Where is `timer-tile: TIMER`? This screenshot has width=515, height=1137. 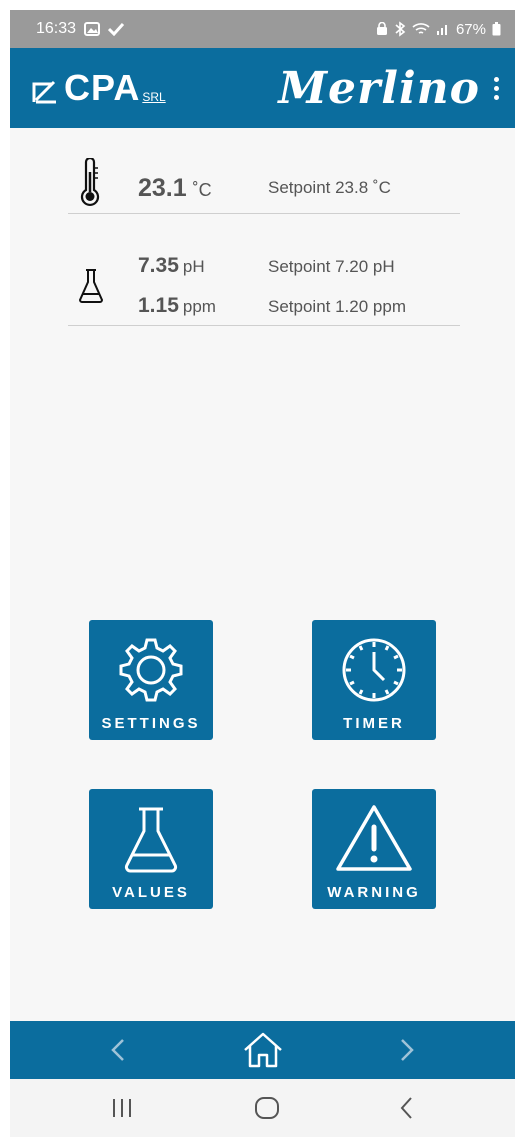 timer-tile: TIMER is located at coordinates (374, 680).